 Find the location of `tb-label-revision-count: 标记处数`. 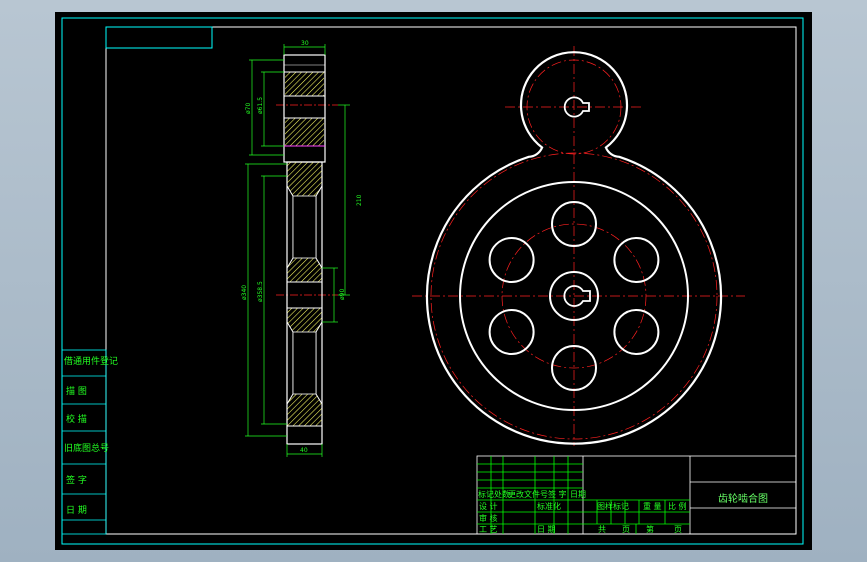

tb-label-revision-count: 标记处数 is located at coordinates (494, 494).